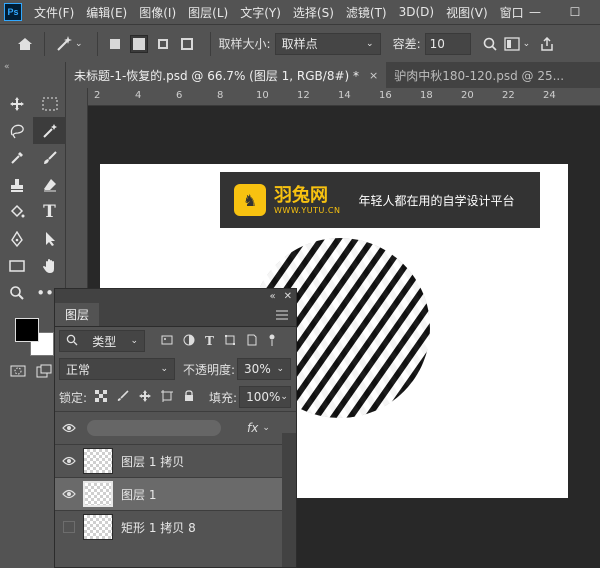 The width and height of the screenshot is (600, 568). What do you see at coordinates (49, 211) in the screenshot?
I see `type-tool-icon: T` at bounding box center [49, 211].